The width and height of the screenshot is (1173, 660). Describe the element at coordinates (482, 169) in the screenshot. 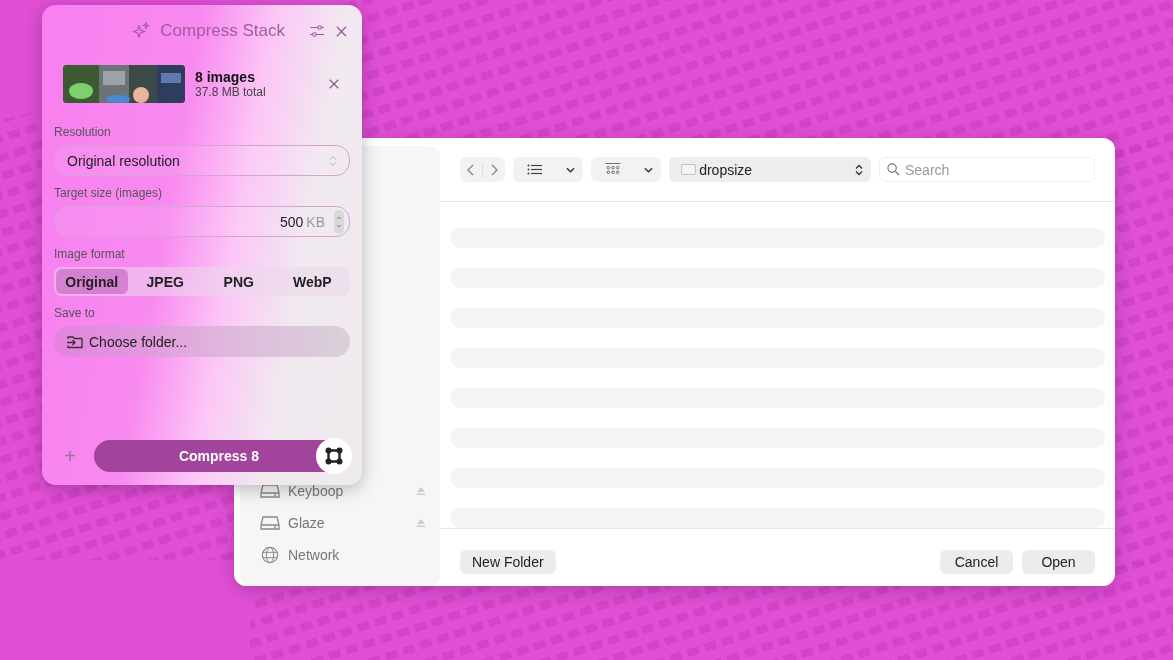

I see `navigation-control` at that location.